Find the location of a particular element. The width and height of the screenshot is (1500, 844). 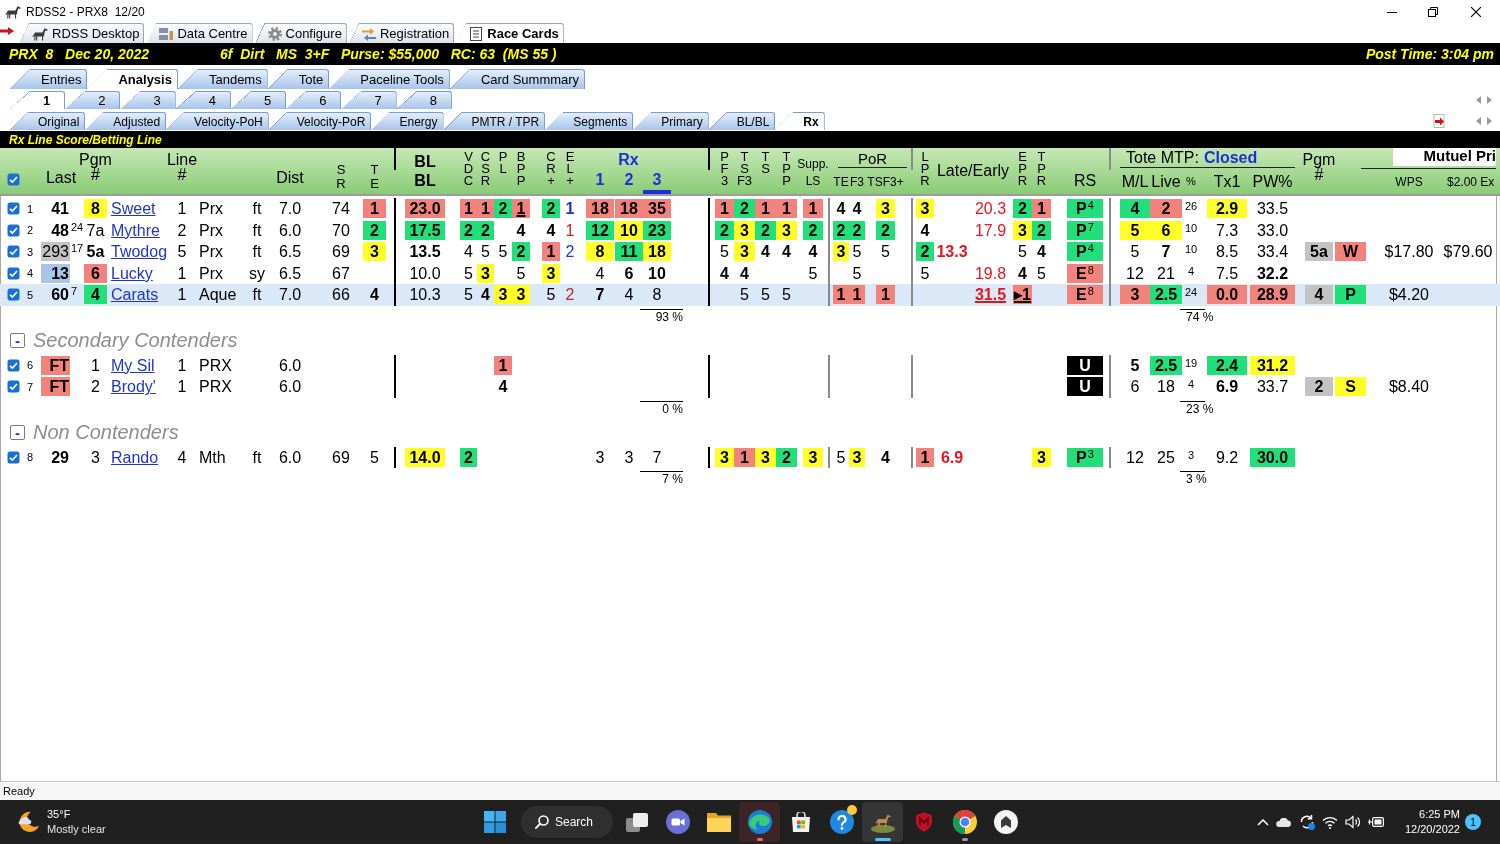

column-header: L P R is located at coordinates (925, 167).